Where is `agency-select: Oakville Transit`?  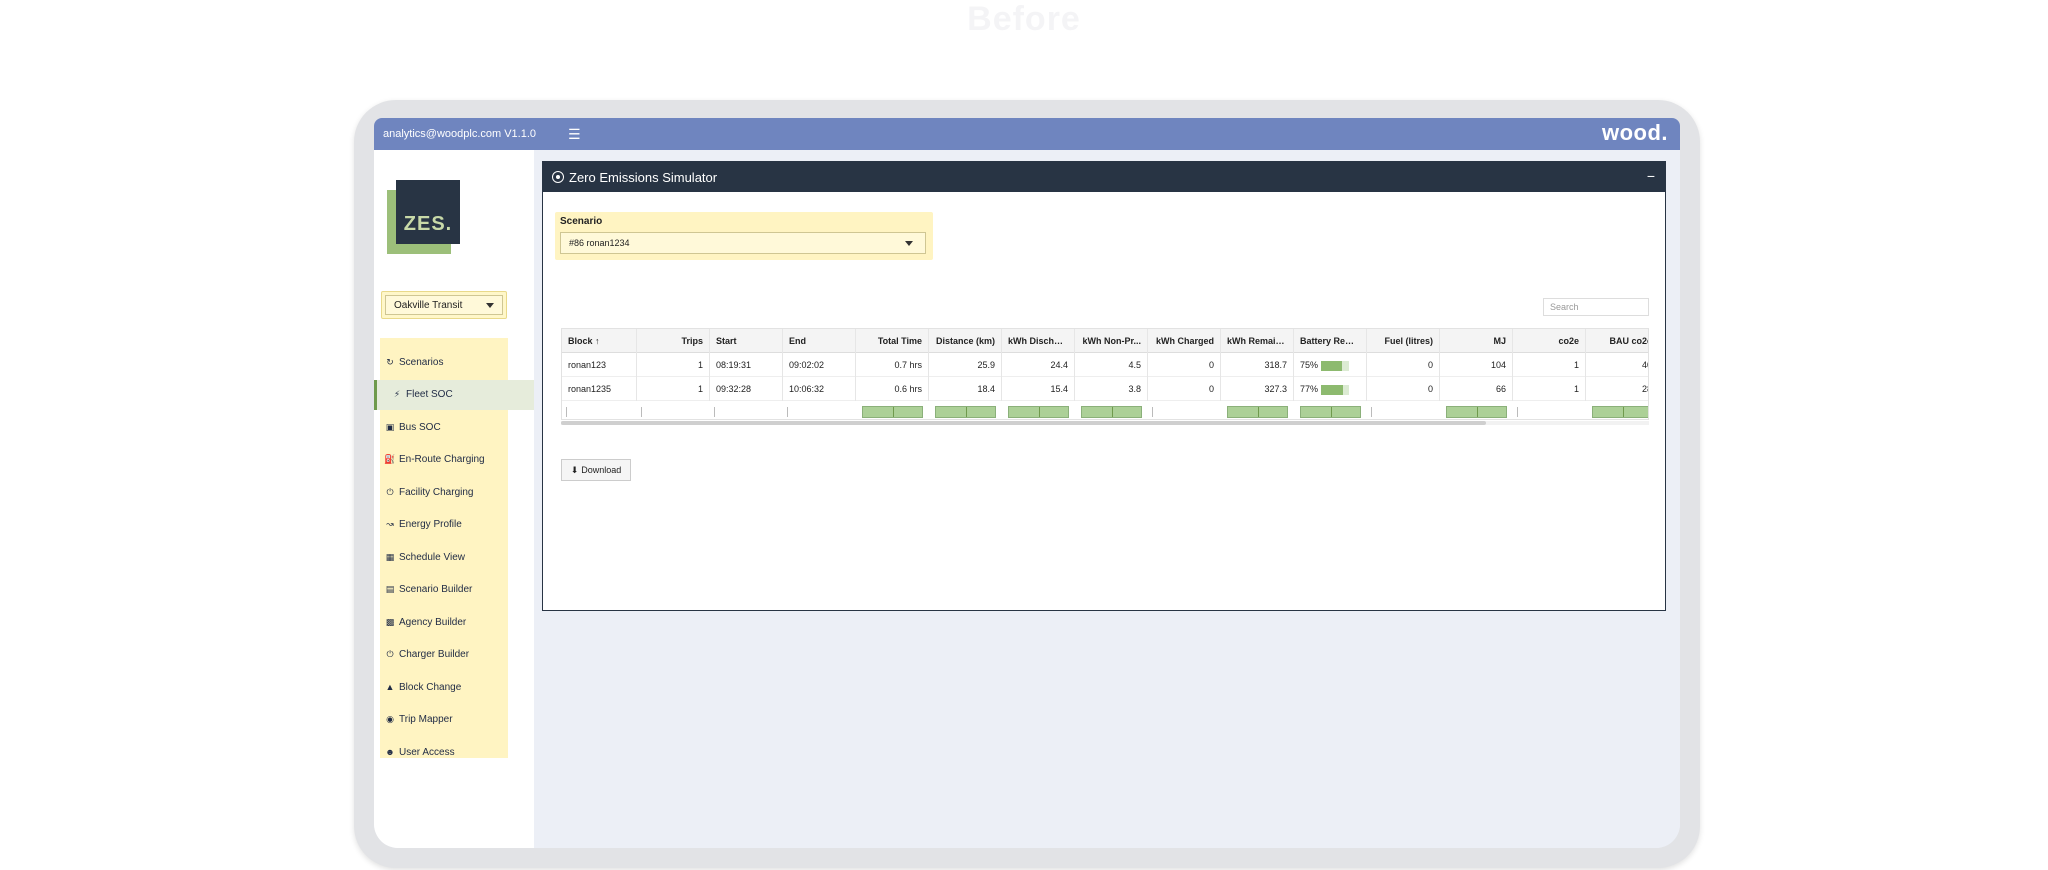
agency-select: Oakville Transit is located at coordinates (444, 305).